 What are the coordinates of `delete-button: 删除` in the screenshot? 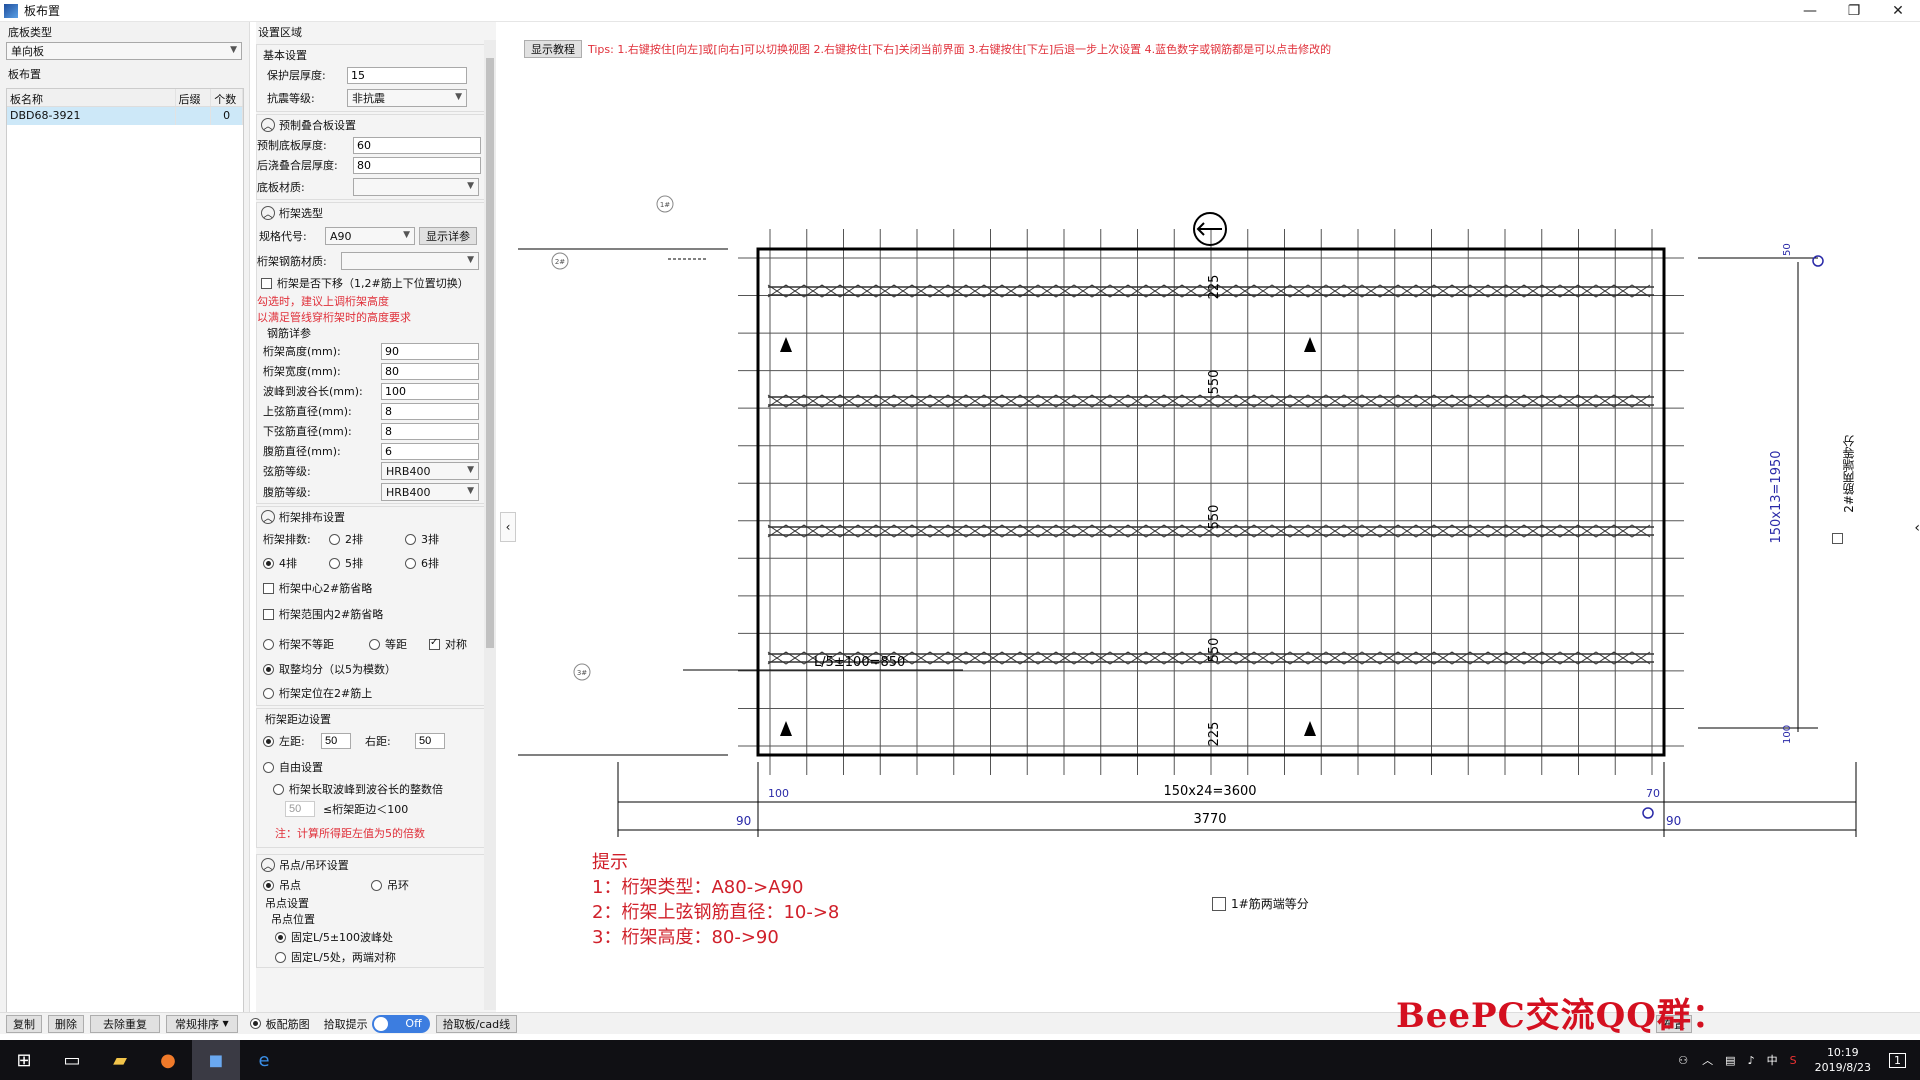 It's located at (66, 1023).